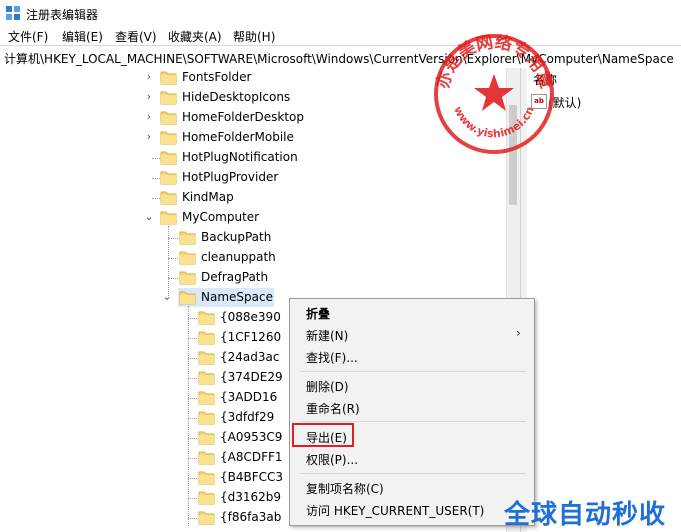  Describe the element at coordinates (217, 77) in the screenshot. I see `tree-node-label: FontsFolder` at that location.